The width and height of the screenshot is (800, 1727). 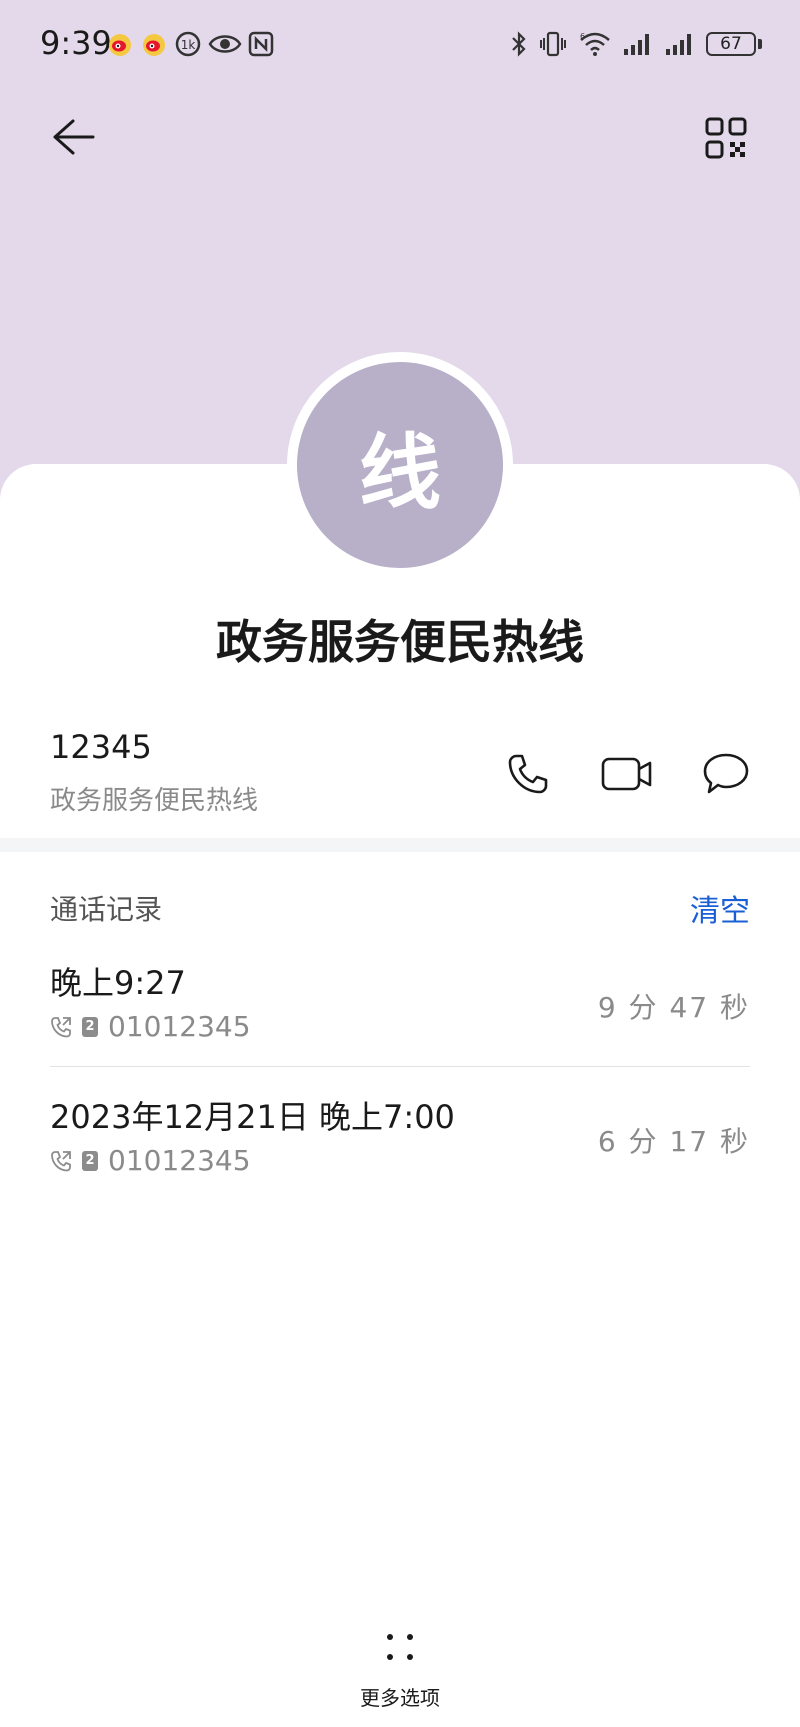 I want to click on bluetooth-icon, so click(x=519, y=44).